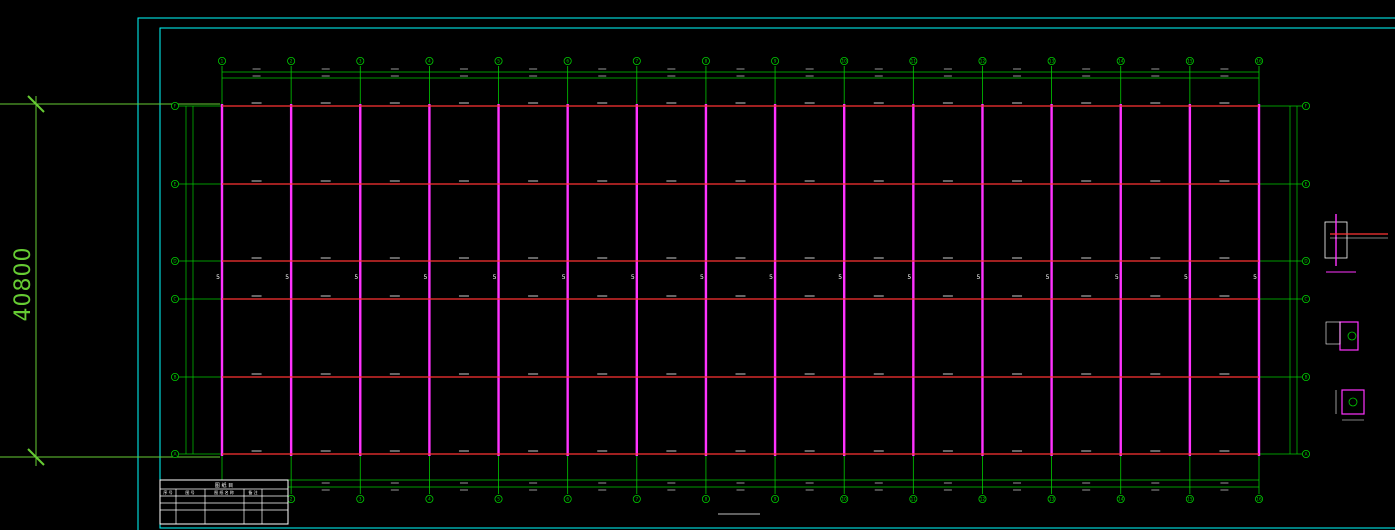 Image resolution: width=1395 pixels, height=530 pixels. I want to click on title-block-col-2: 图 号, so click(189, 492).